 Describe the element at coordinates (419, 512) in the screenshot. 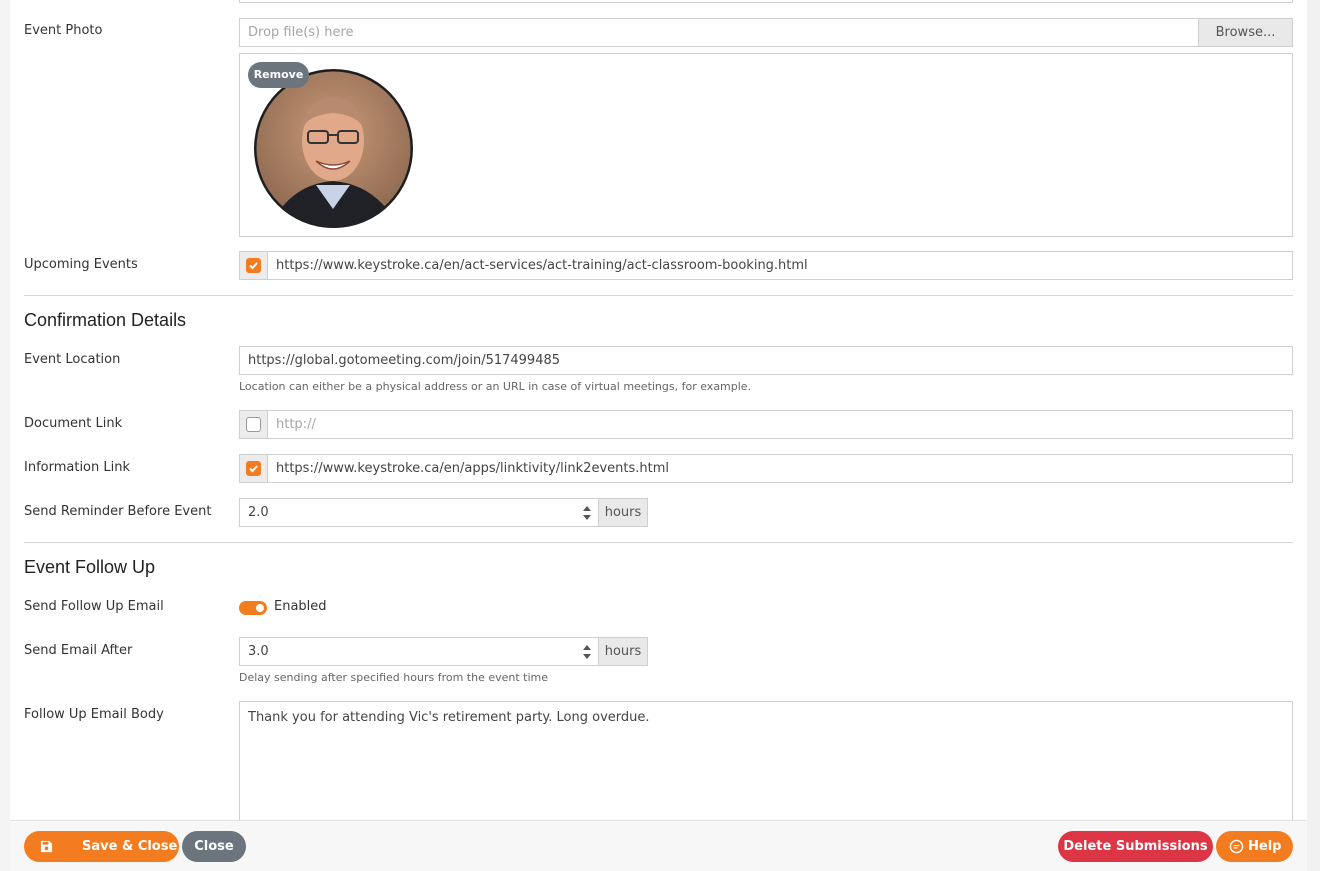

I see `reminder-hours-input: 2.0` at that location.